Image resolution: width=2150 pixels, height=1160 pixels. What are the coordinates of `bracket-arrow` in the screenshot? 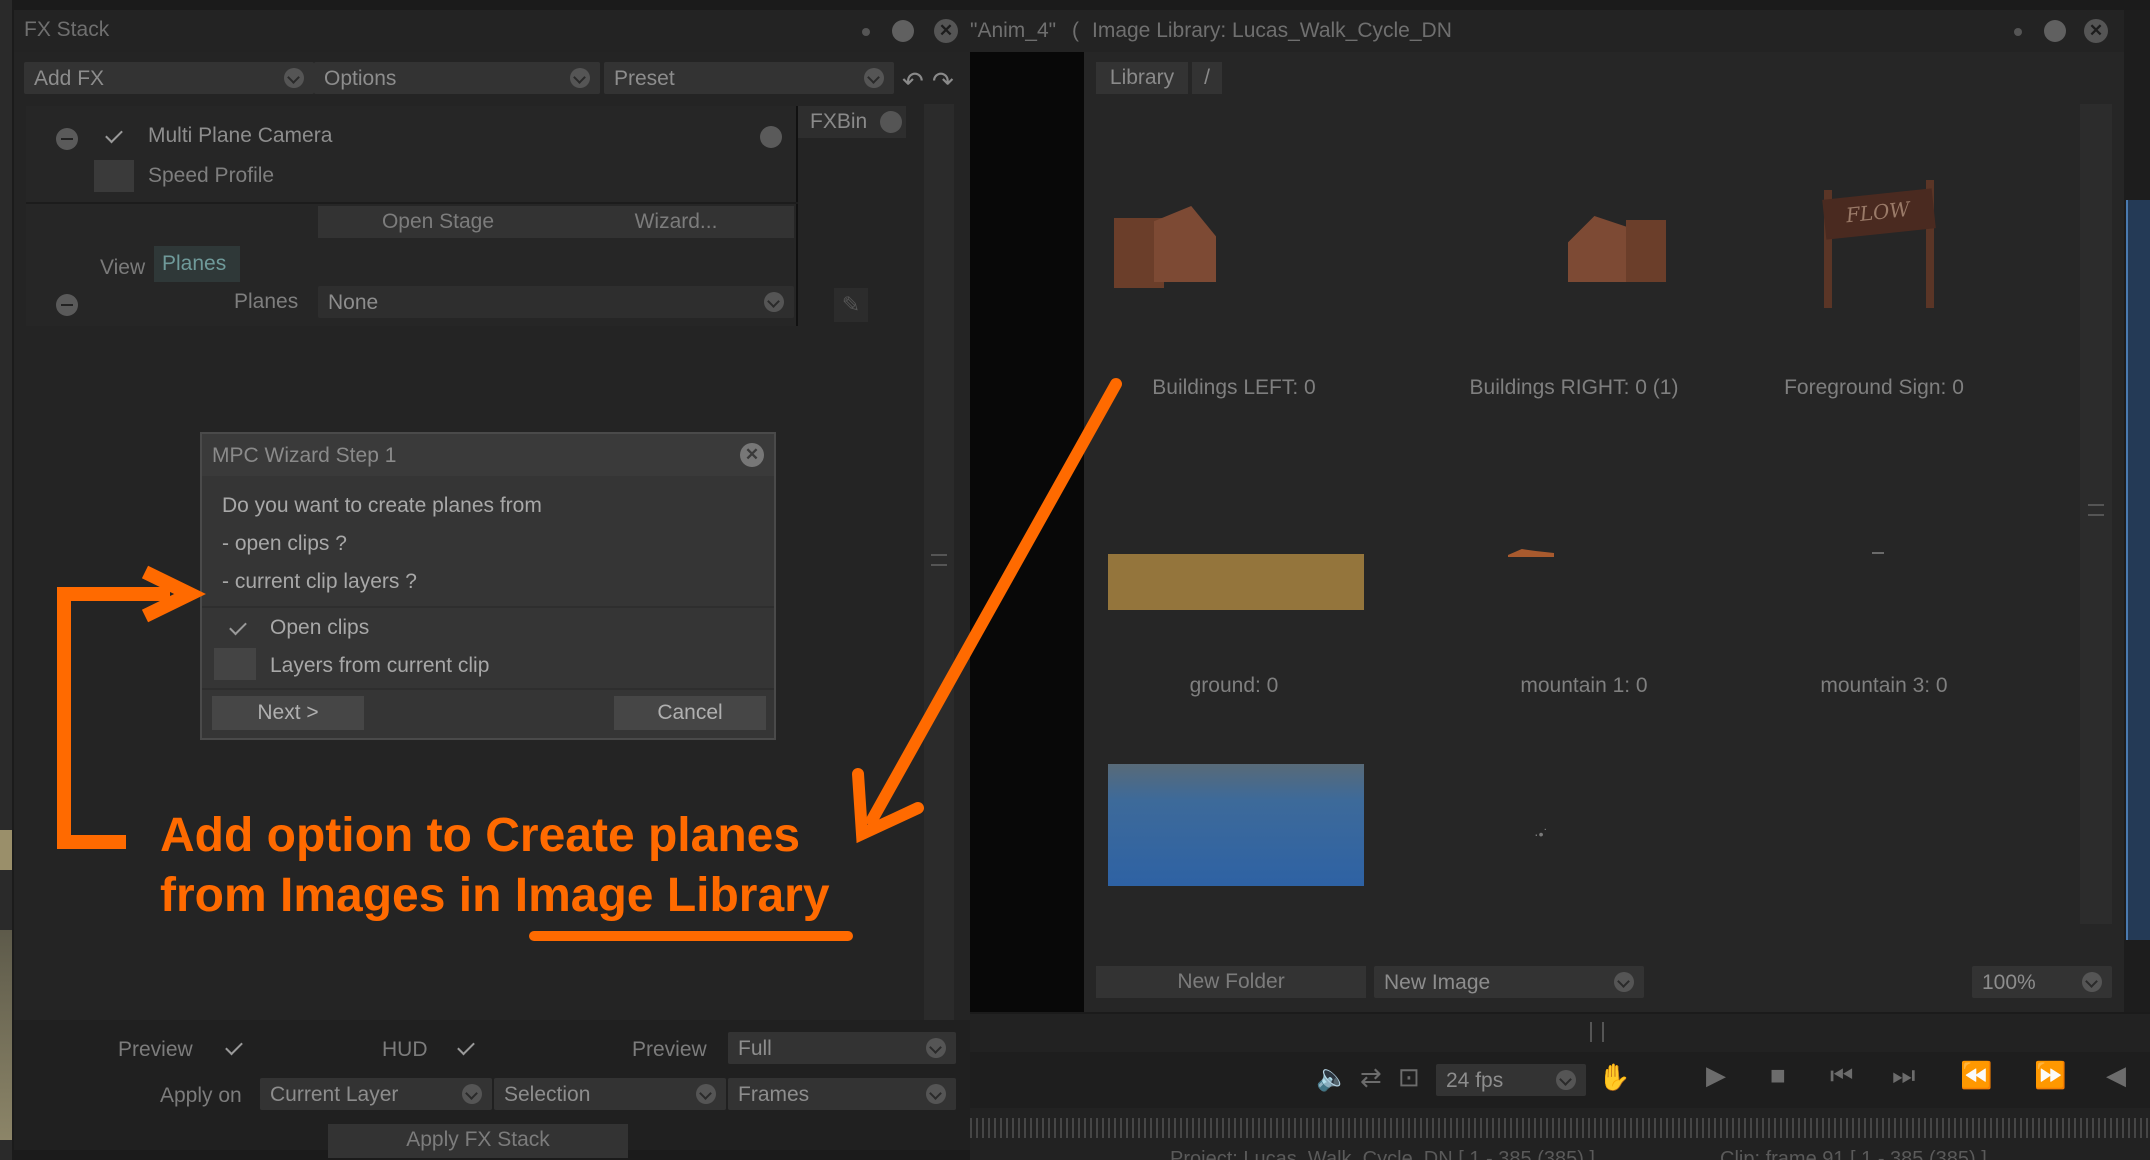 It's located at (113, 718).